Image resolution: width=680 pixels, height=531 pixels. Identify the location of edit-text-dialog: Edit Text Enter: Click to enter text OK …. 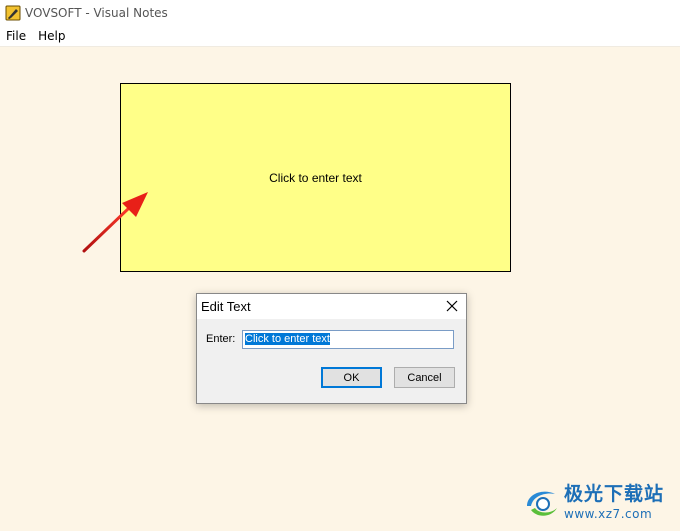
(331, 348).